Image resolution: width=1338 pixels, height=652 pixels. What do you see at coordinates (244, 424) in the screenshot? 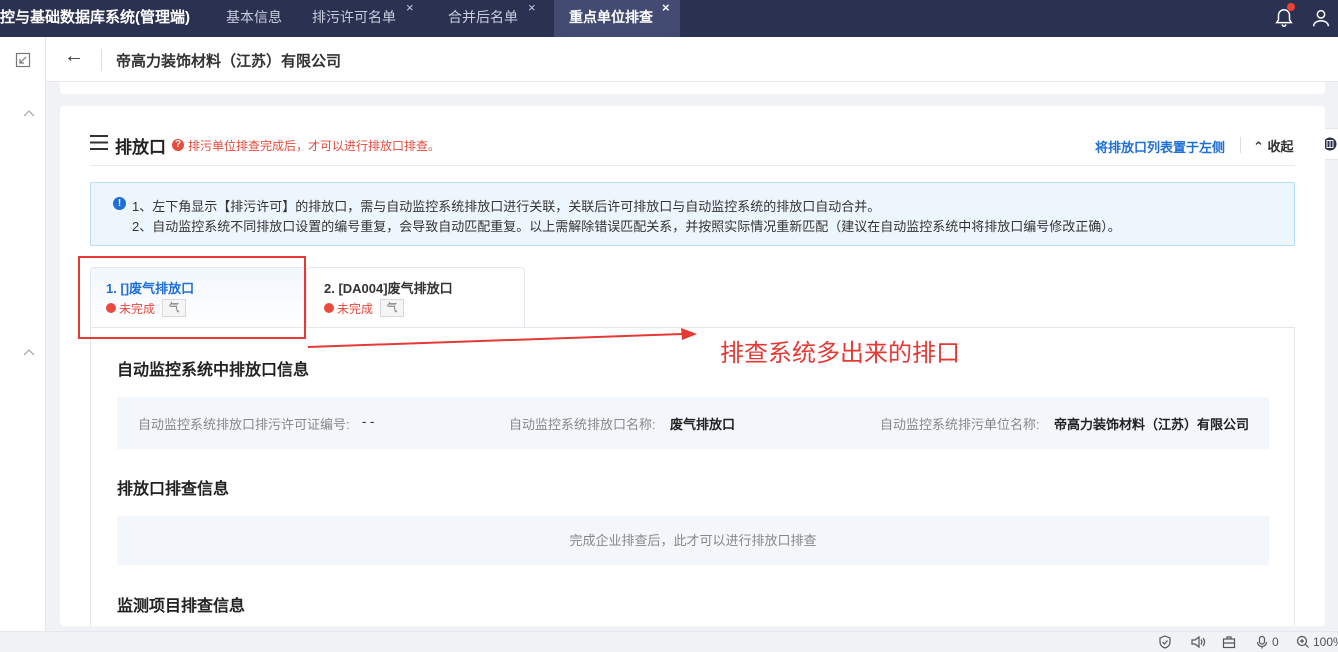
I see `permit-label: 自动监控系统排放口排污许可证编号:` at bounding box center [244, 424].